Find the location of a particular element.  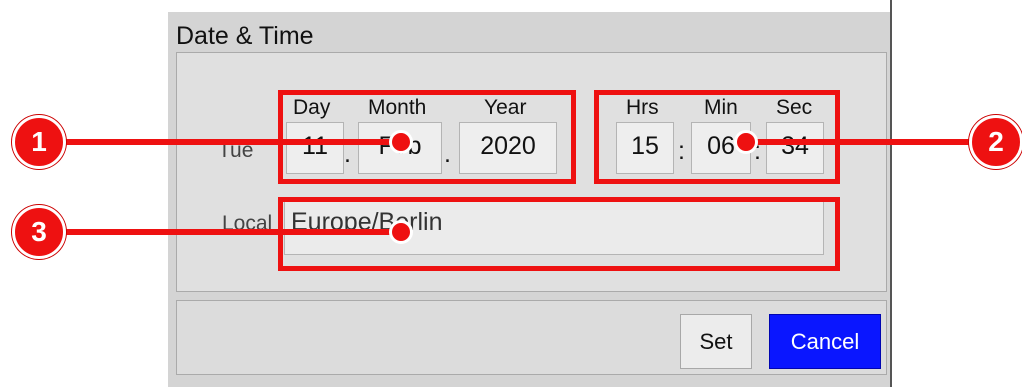

set-button: Set is located at coordinates (716, 341).